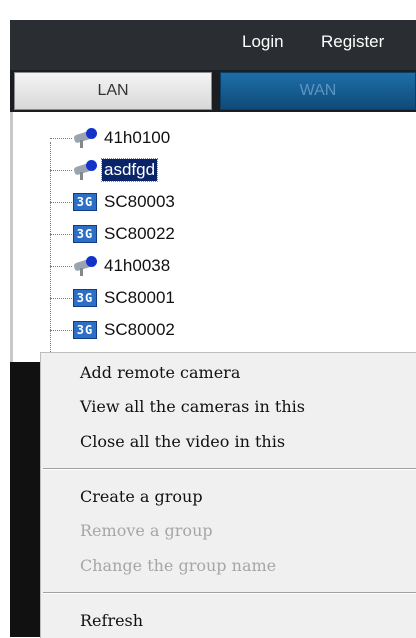 The width and height of the screenshot is (416, 638). What do you see at coordinates (178, 565) in the screenshot?
I see `menu-item-change-group-name: Change the group name` at bounding box center [178, 565].